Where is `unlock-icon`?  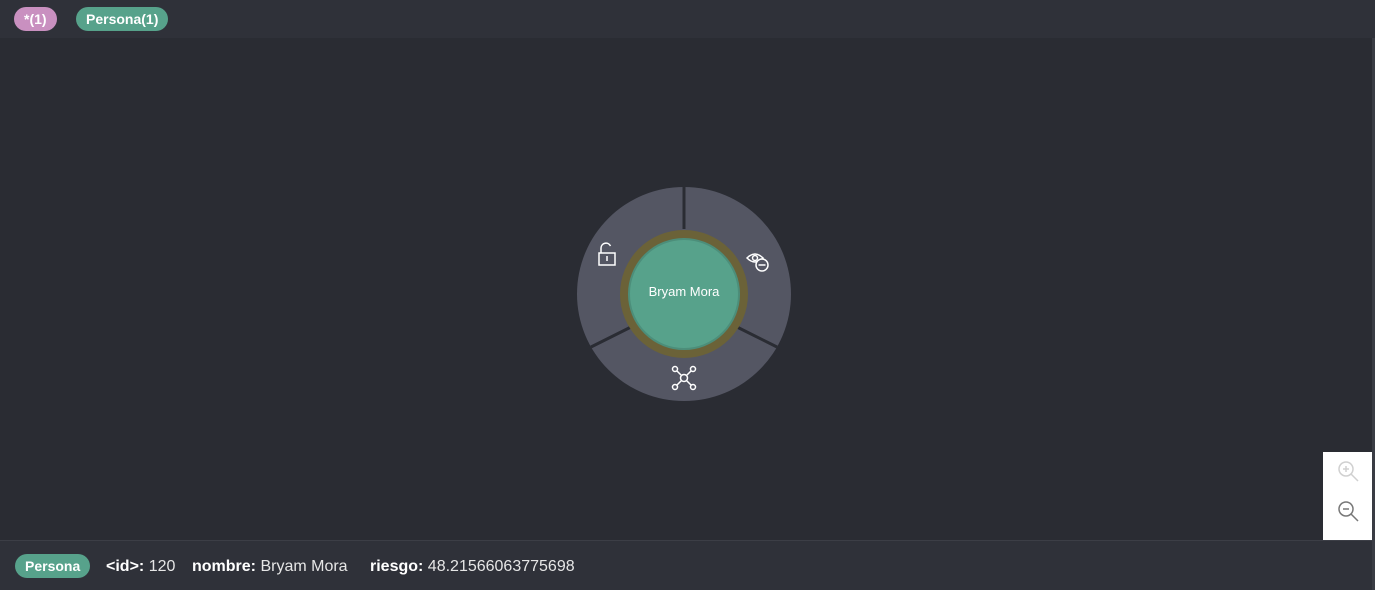 unlock-icon is located at coordinates (607, 255).